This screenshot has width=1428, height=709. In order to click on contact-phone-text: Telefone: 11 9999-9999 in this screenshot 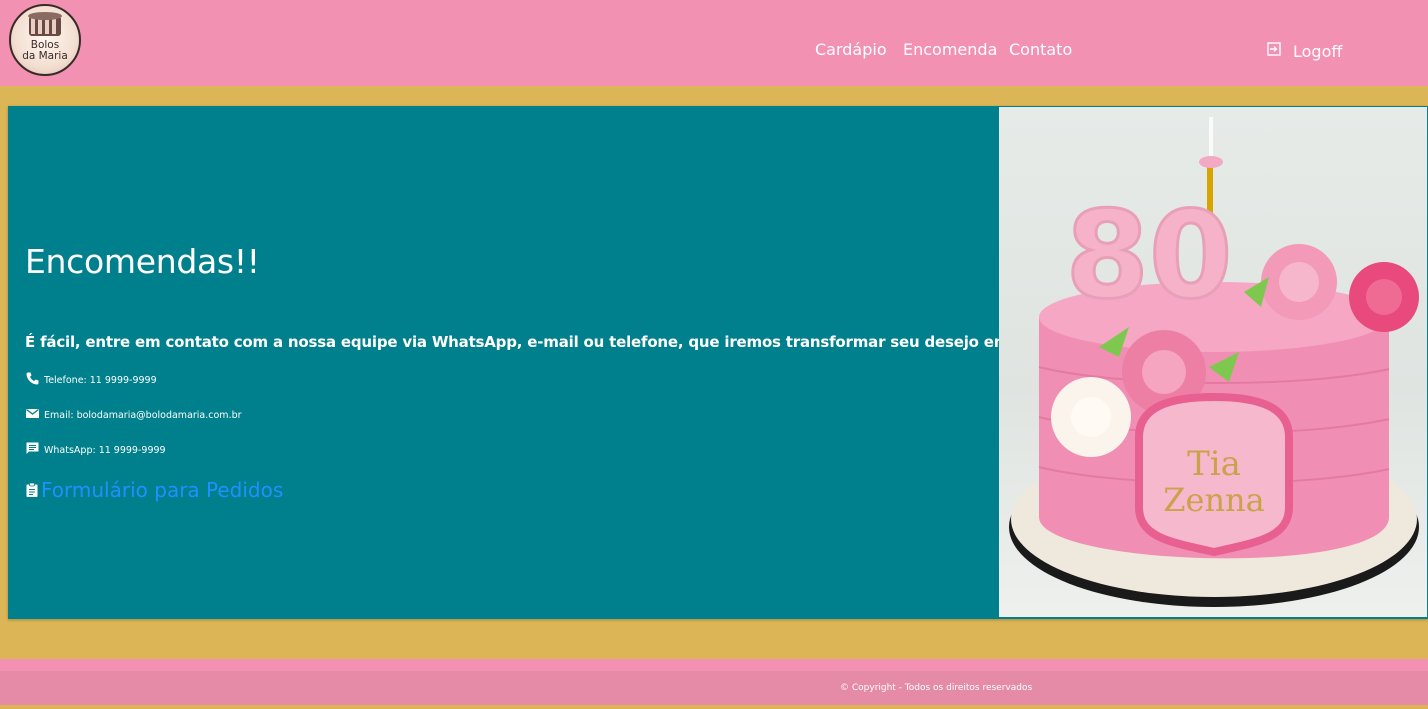, I will do `click(100, 380)`.